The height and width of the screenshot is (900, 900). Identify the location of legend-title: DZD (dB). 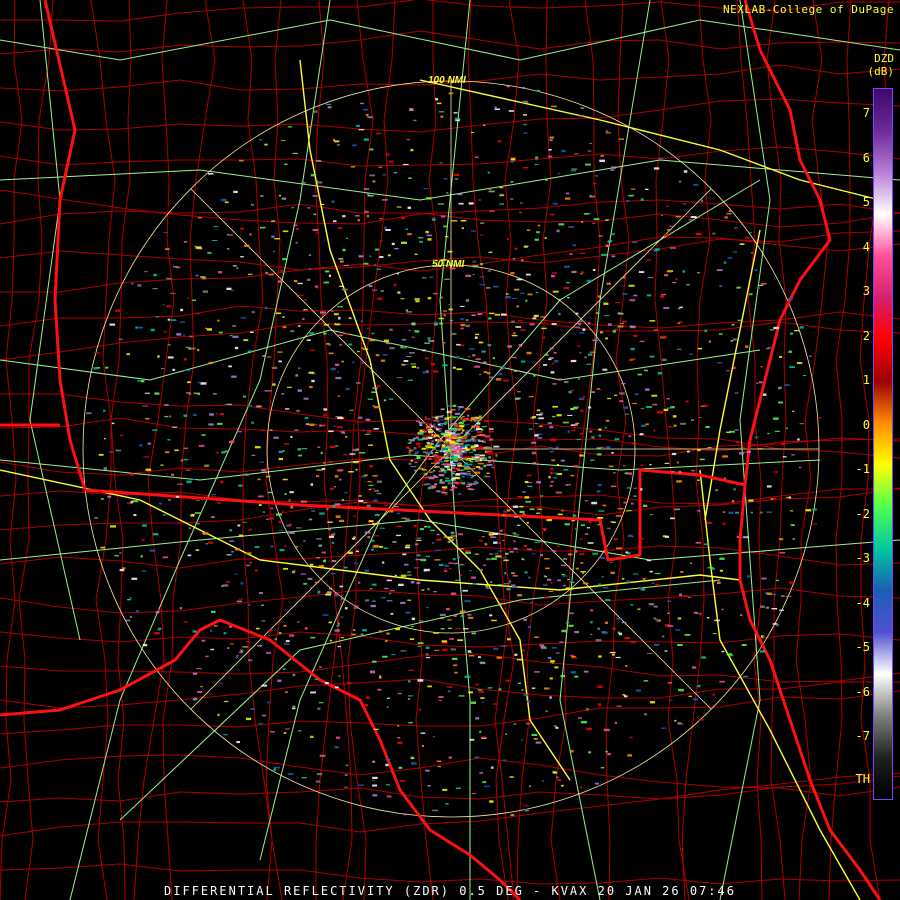
(880, 65).